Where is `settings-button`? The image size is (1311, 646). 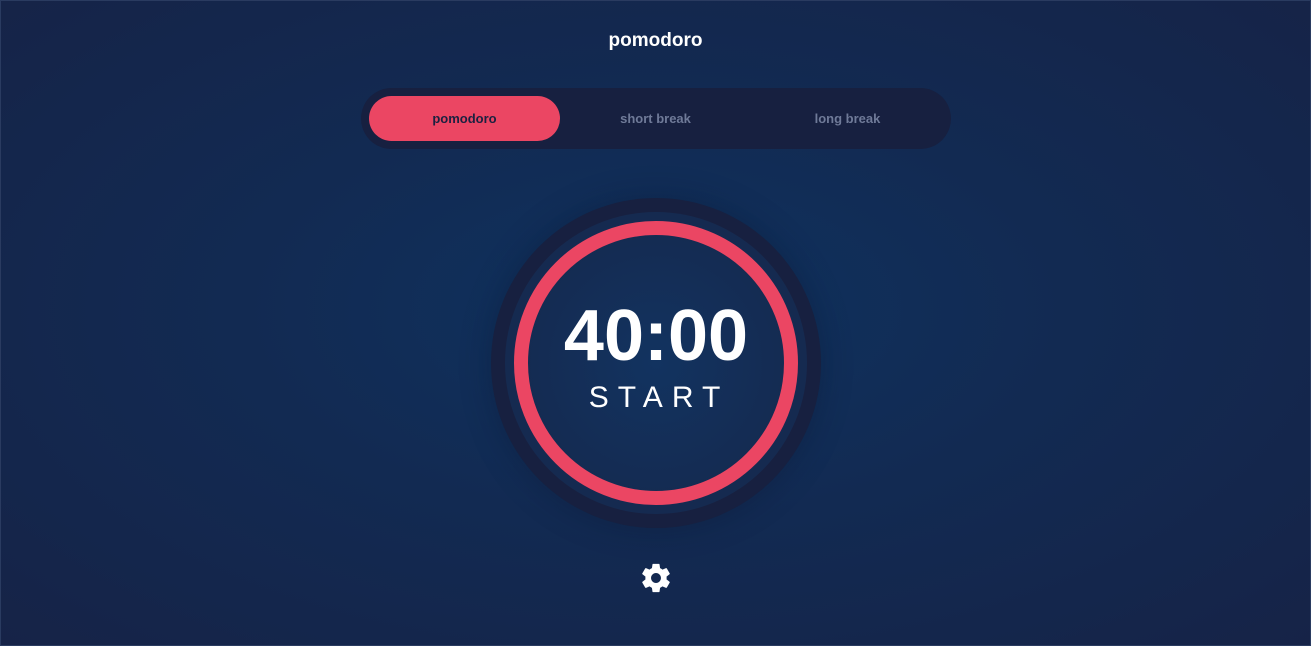
settings-button is located at coordinates (656, 578).